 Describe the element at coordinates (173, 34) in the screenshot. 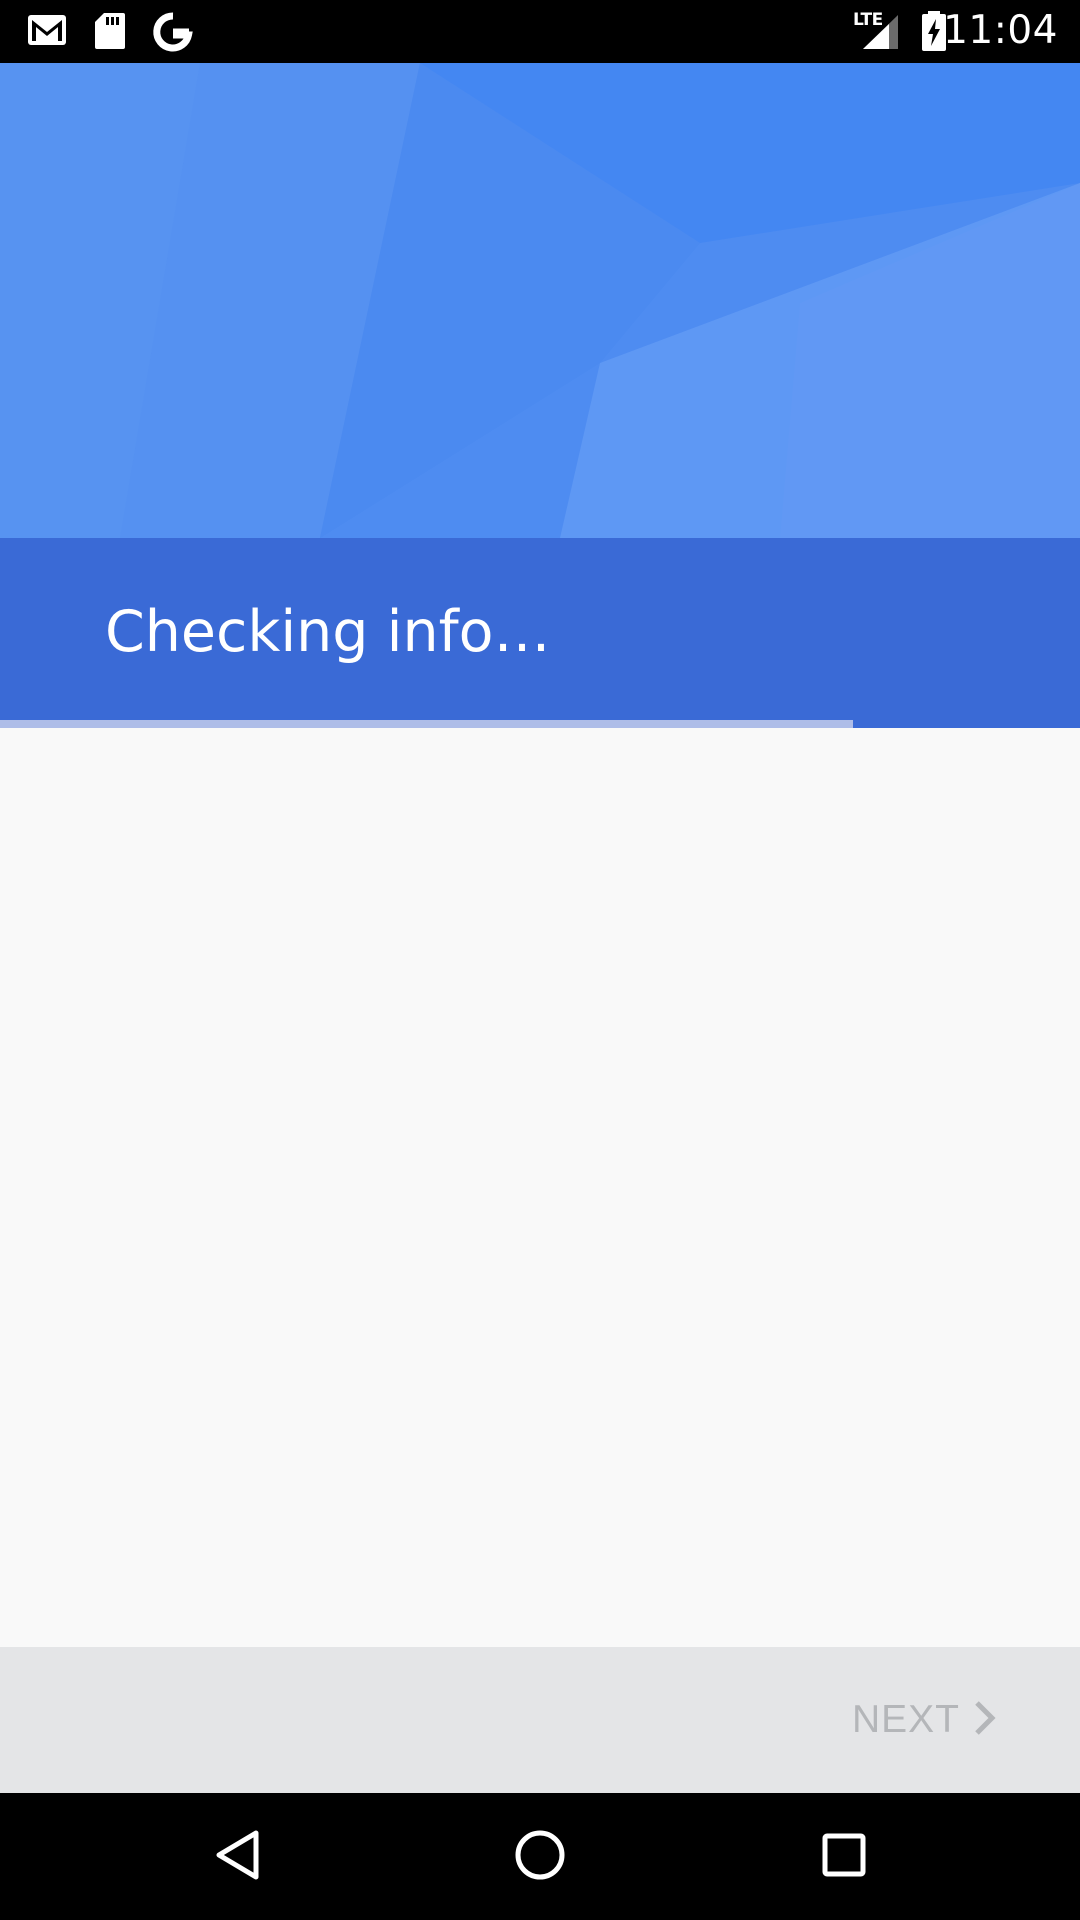

I see `google-icon` at that location.